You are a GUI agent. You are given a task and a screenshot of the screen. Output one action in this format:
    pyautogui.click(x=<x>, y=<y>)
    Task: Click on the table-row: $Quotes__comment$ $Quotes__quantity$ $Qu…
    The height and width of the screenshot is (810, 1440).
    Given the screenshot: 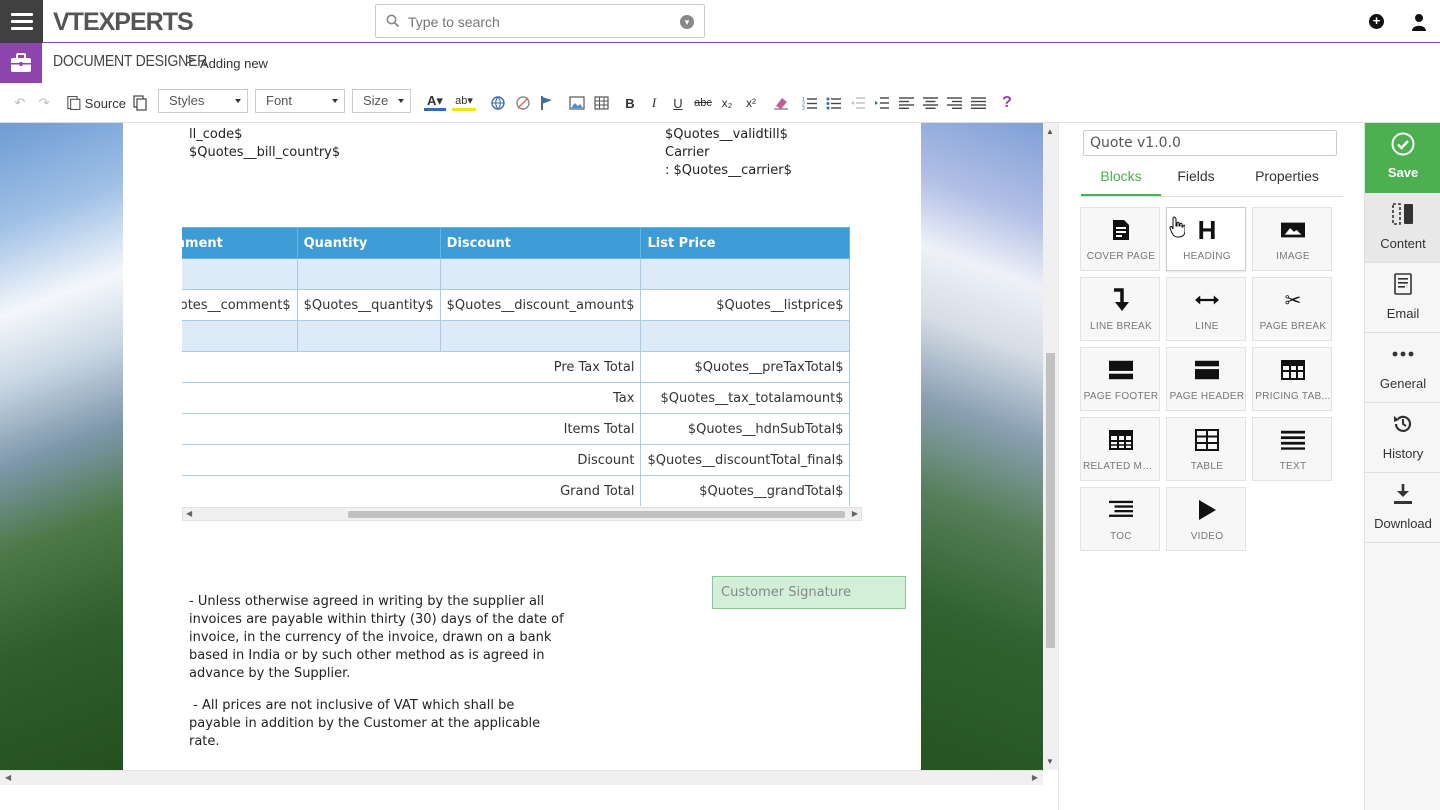 What is the action you would take?
    pyautogui.click(x=516, y=305)
    